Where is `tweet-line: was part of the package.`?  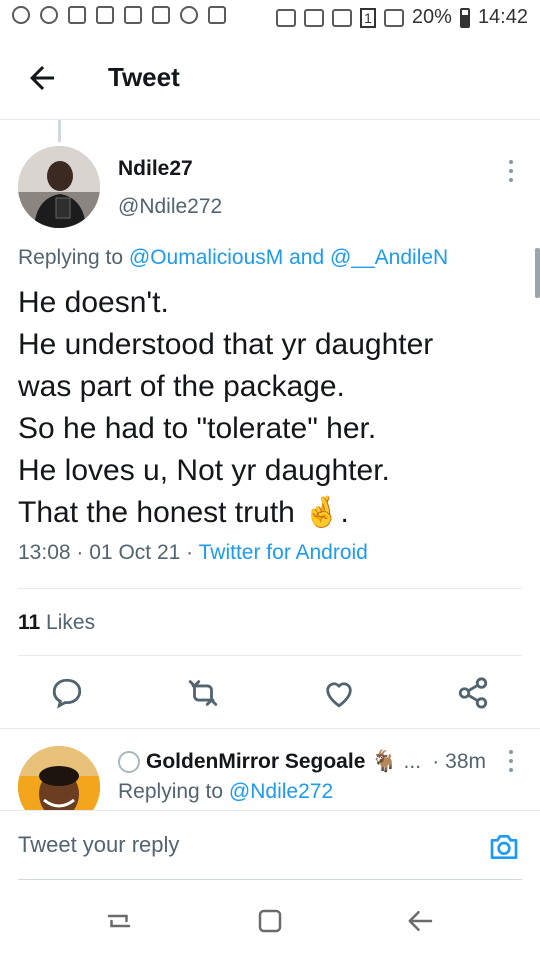 tweet-line: was part of the package. is located at coordinates (181, 386).